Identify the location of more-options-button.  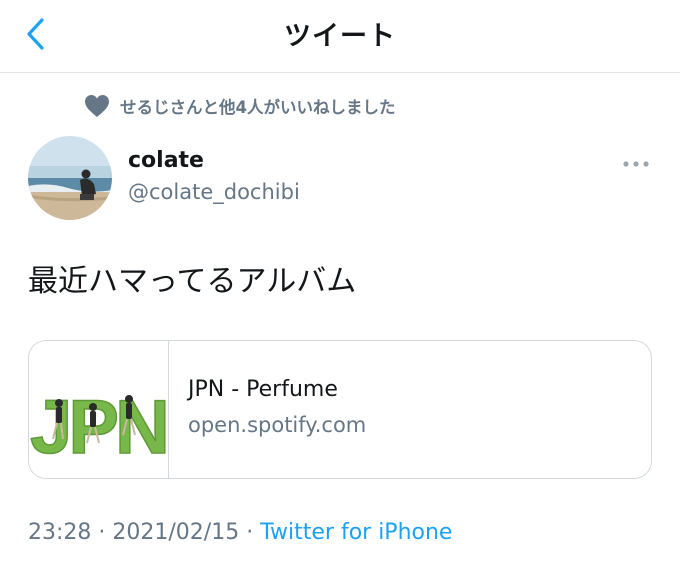
(636, 164).